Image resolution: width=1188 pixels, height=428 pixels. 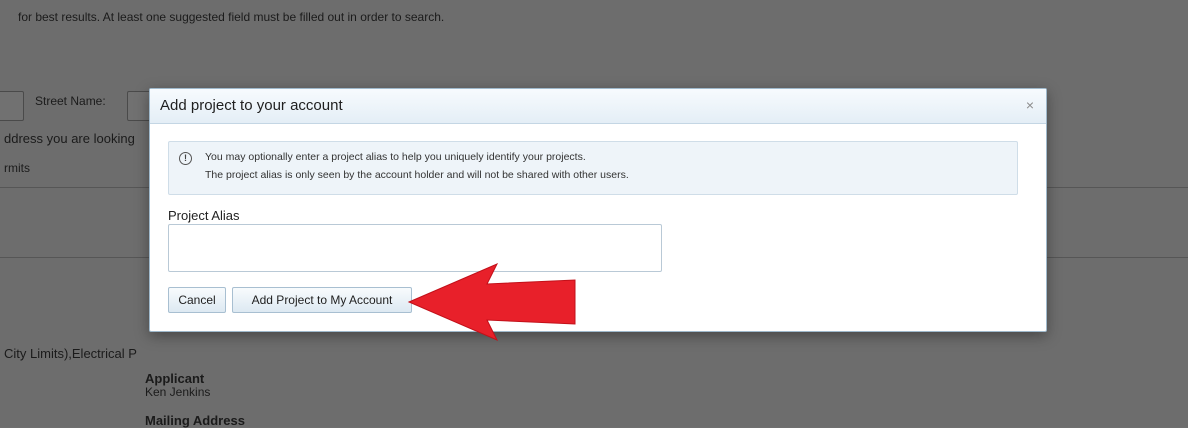 I want to click on applicant-label: Applicant, so click(x=175, y=378).